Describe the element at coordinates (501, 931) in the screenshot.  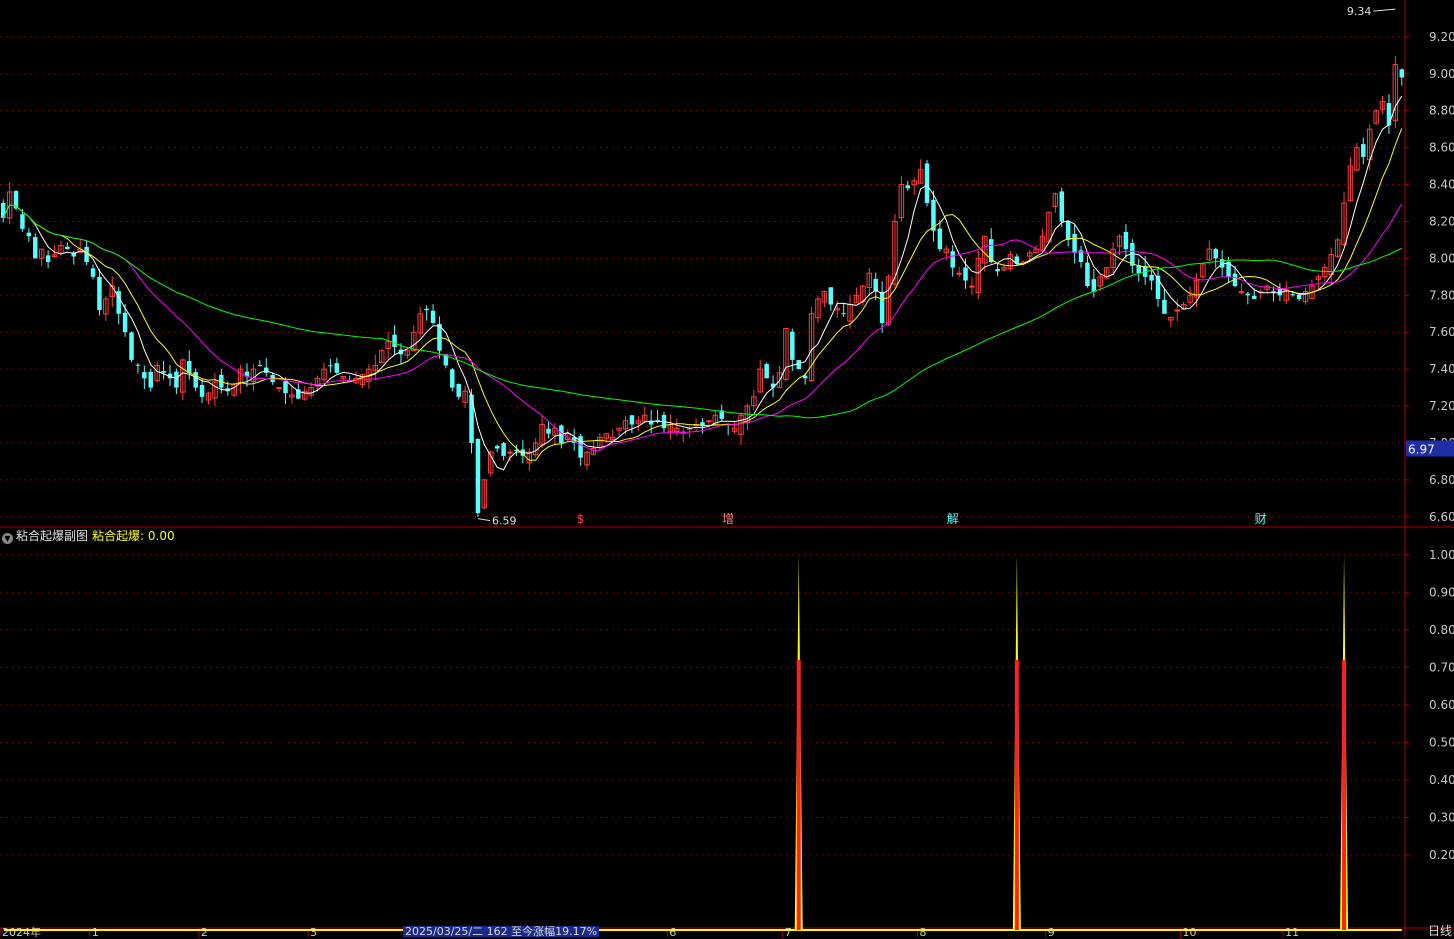
I see `status-readout: 2025/03/25/二 162 至今涨幅19.17%` at that location.